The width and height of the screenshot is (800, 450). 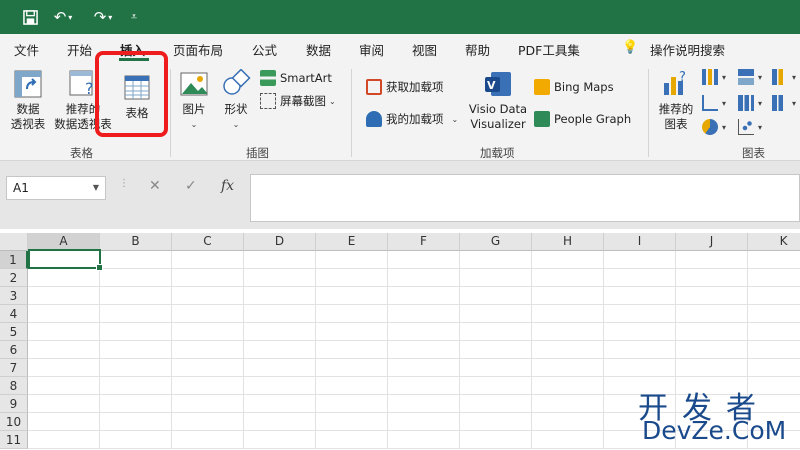 I want to click on save-icon, so click(x=30, y=17).